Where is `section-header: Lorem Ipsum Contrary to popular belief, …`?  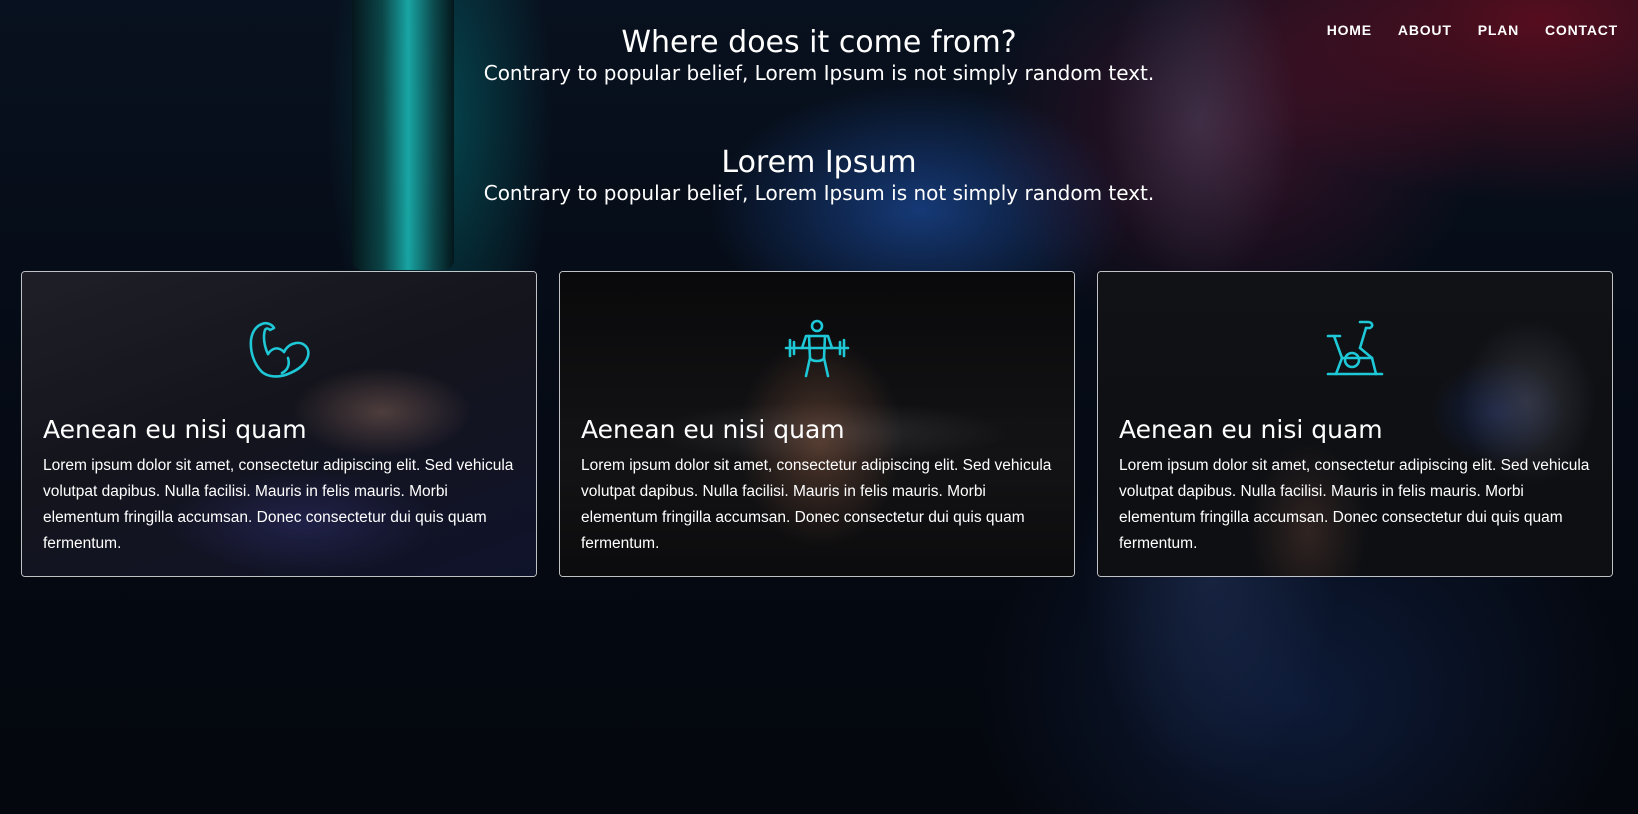
section-header: Lorem Ipsum Contrary to popular belief, … is located at coordinates (819, 176).